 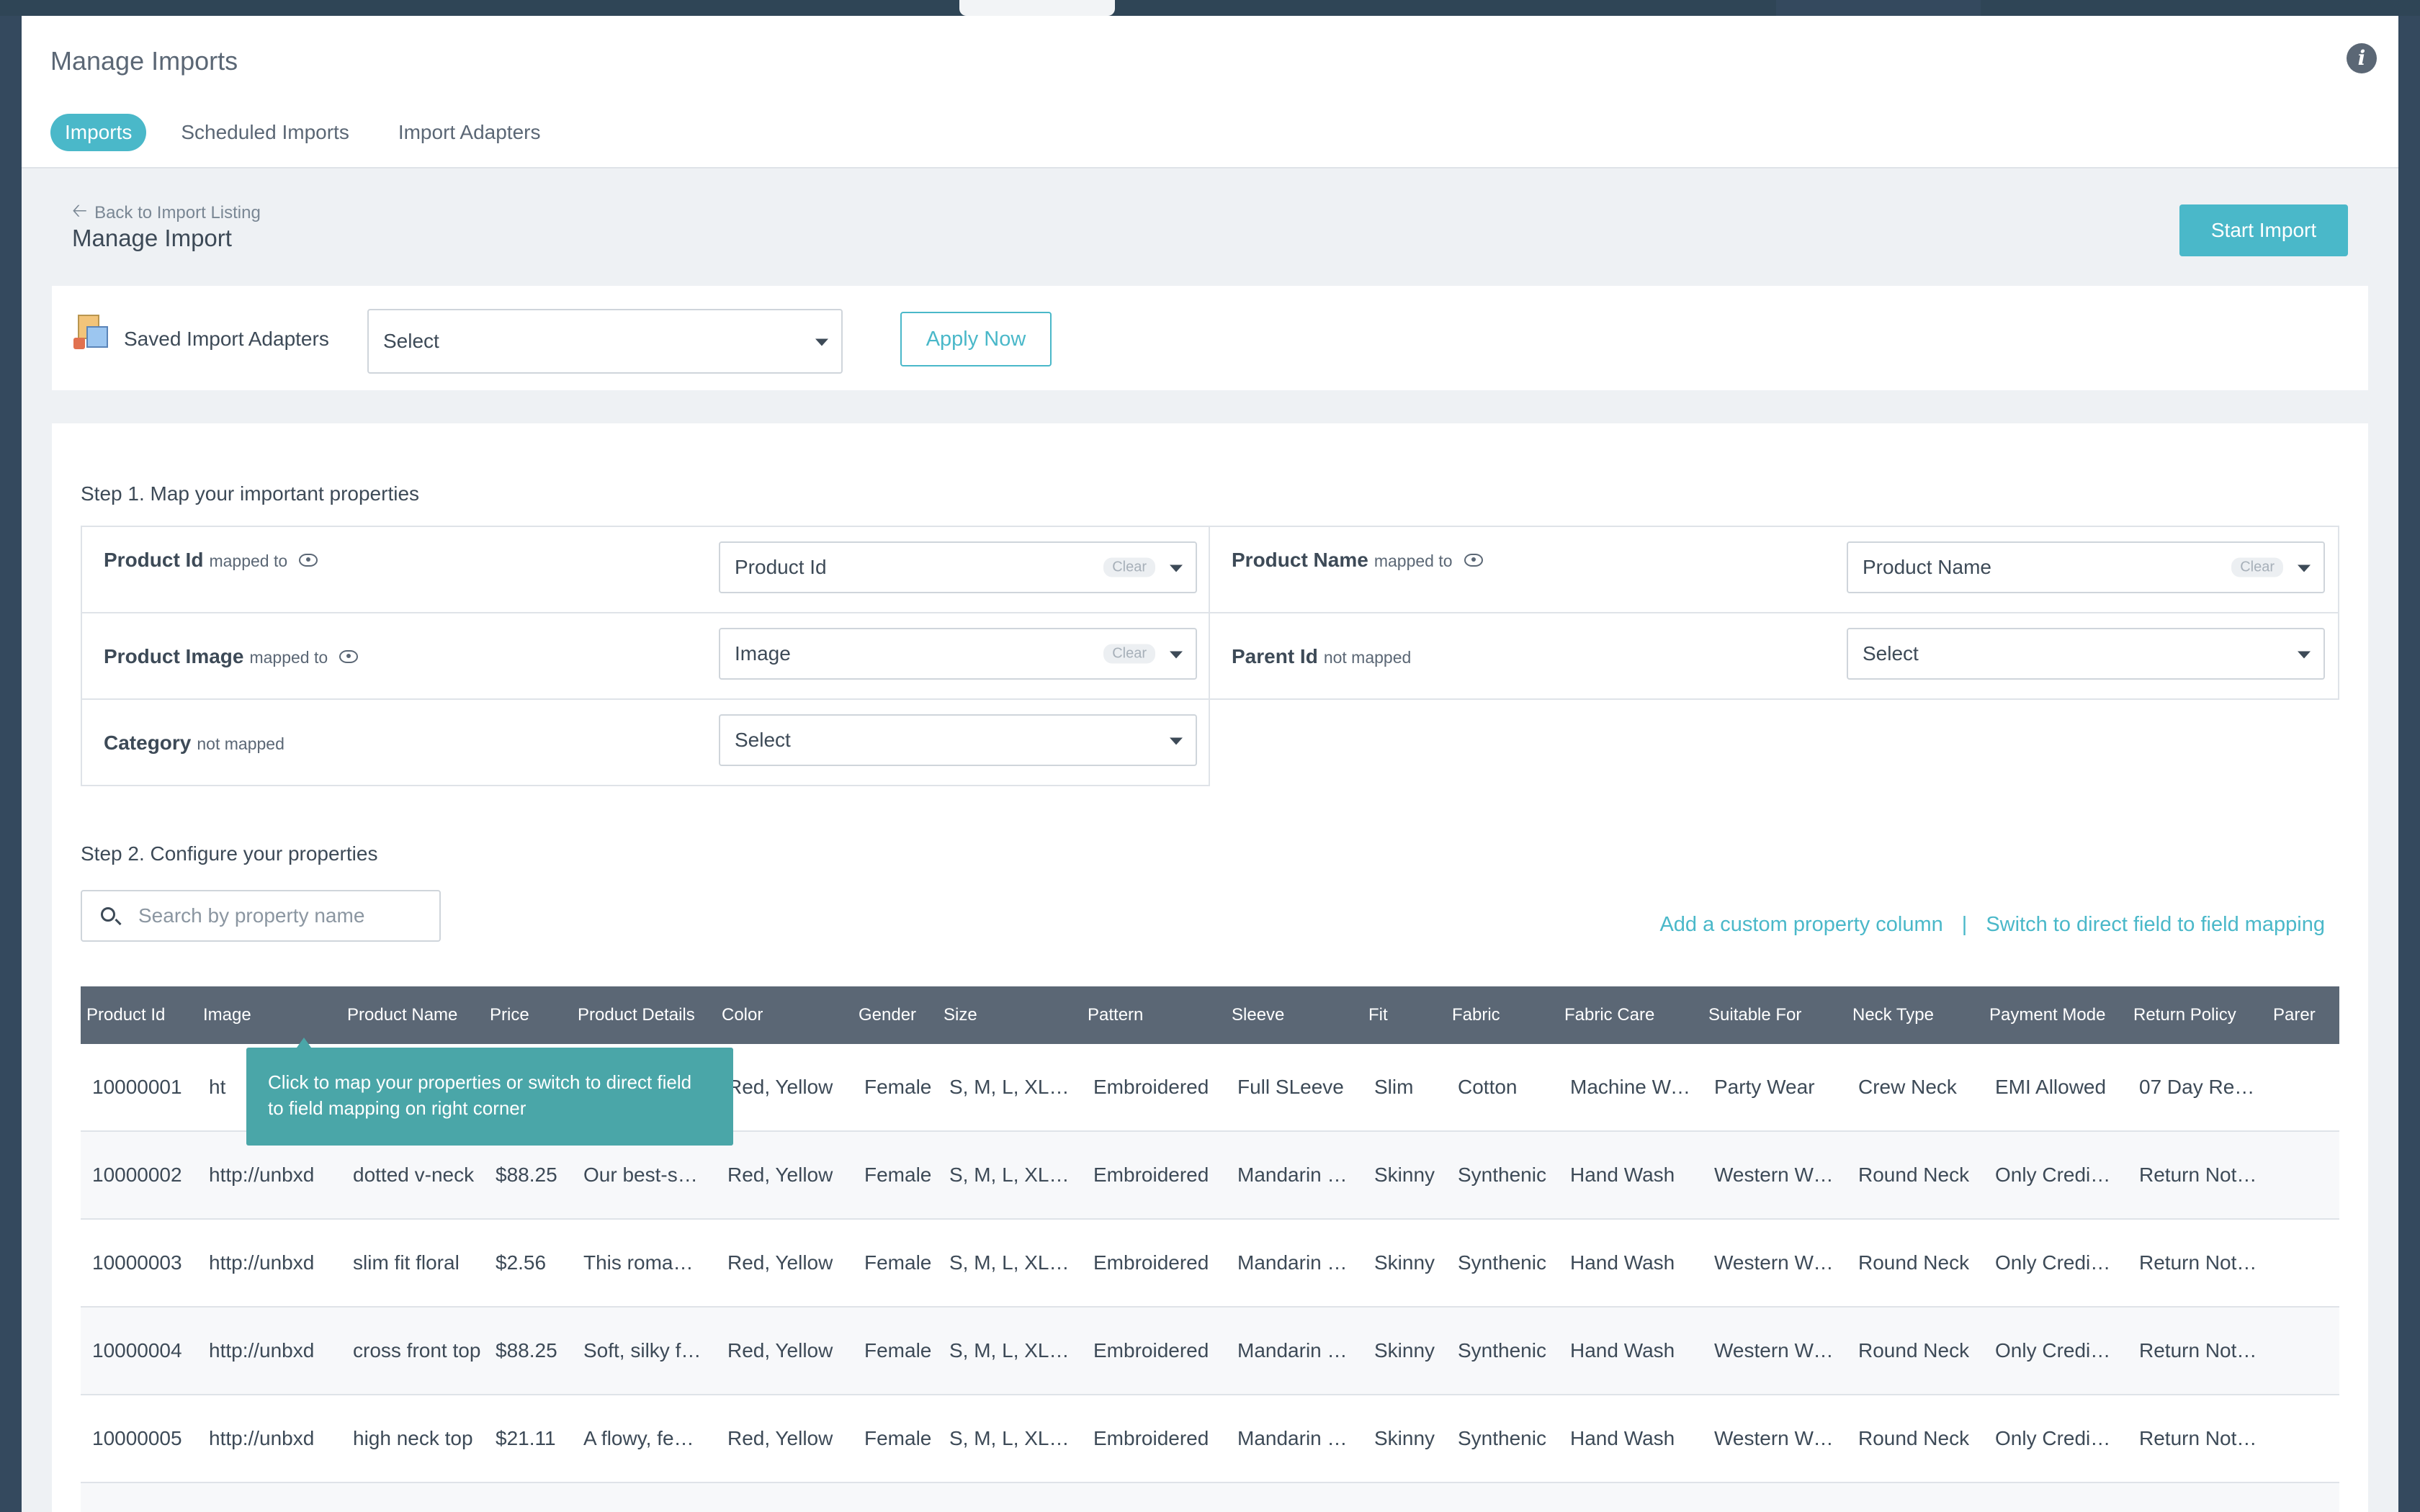 I want to click on product-name-select: Product Name Clear, so click(x=2086, y=567).